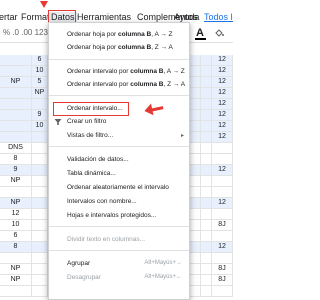 This screenshot has height=300, width=320. Describe the element at coordinates (9, 17) in the screenshot. I see `menu-insertar: ertar` at that location.